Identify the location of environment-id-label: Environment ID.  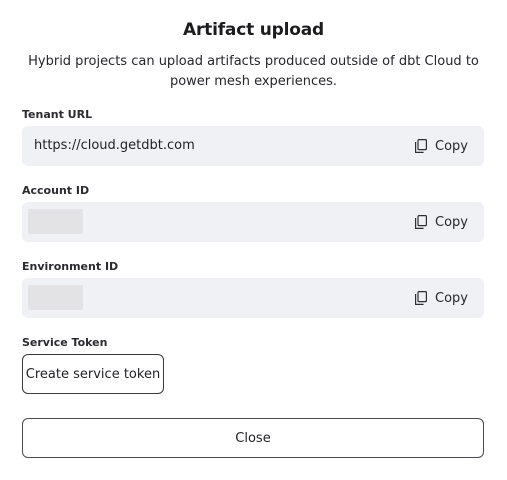
(70, 266).